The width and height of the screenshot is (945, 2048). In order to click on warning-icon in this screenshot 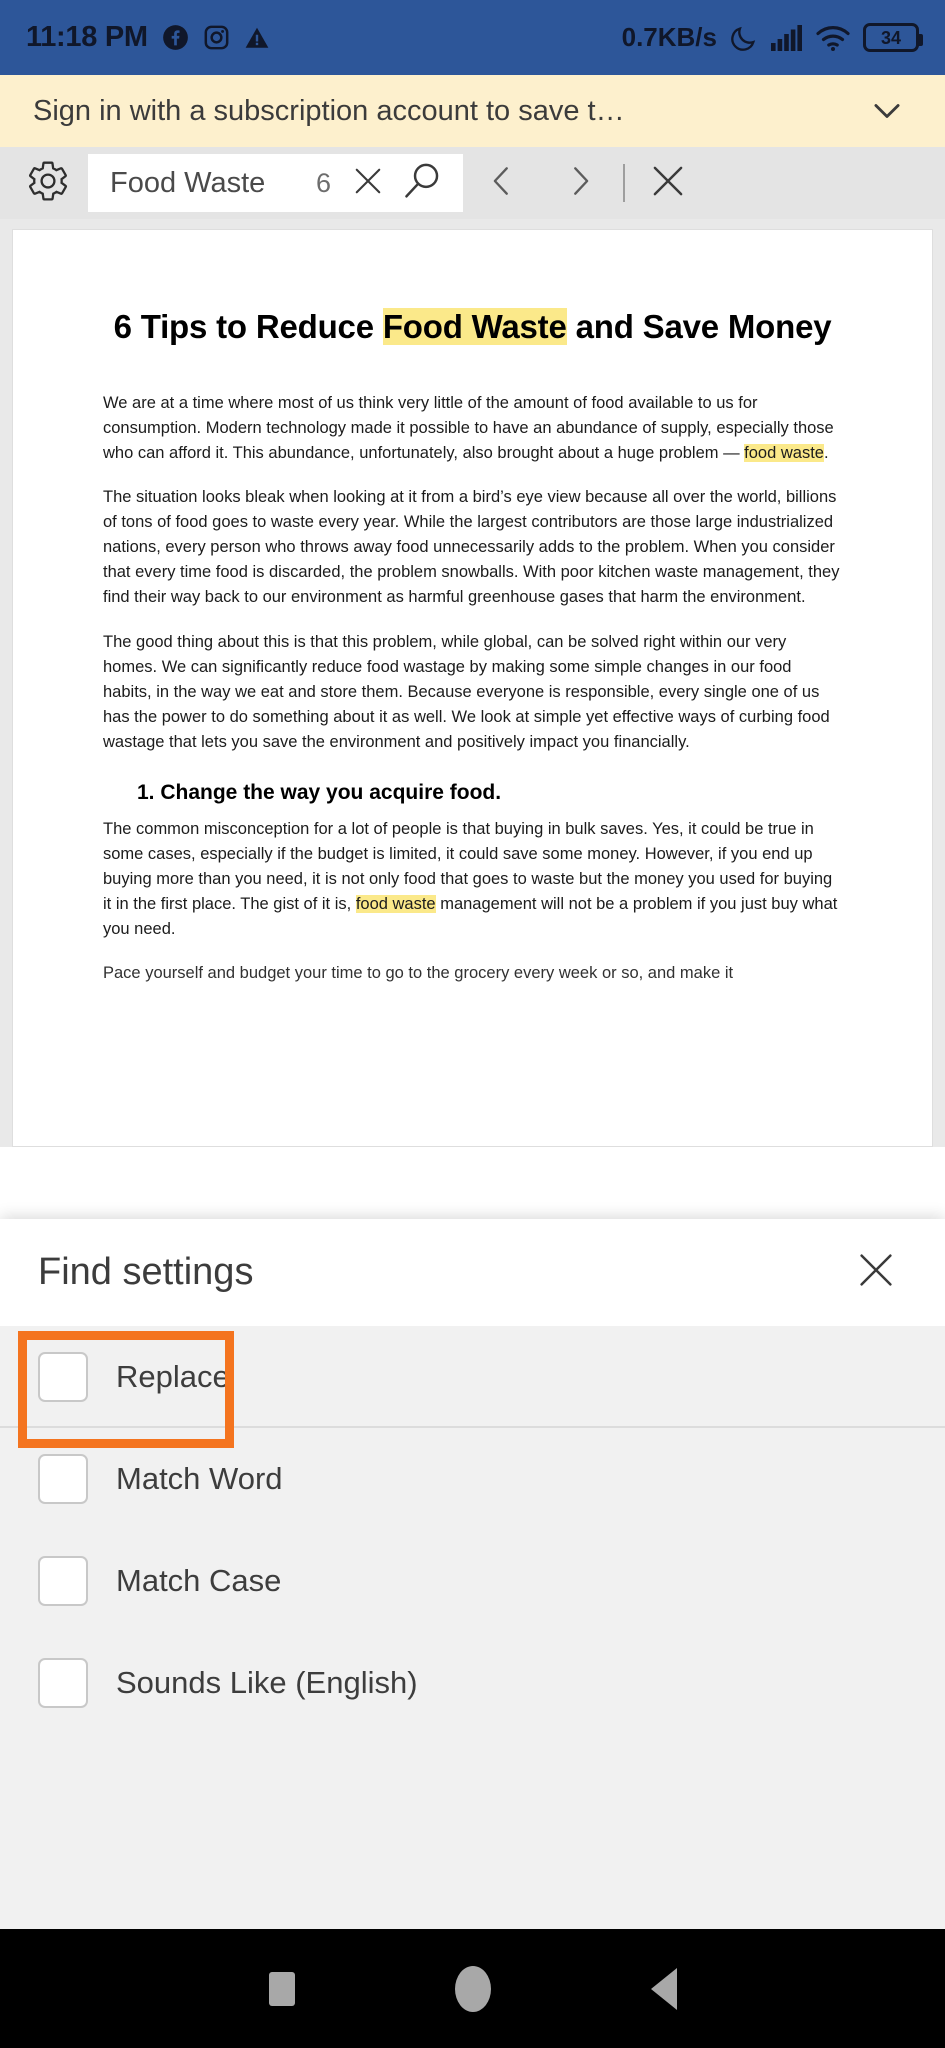, I will do `click(257, 38)`.